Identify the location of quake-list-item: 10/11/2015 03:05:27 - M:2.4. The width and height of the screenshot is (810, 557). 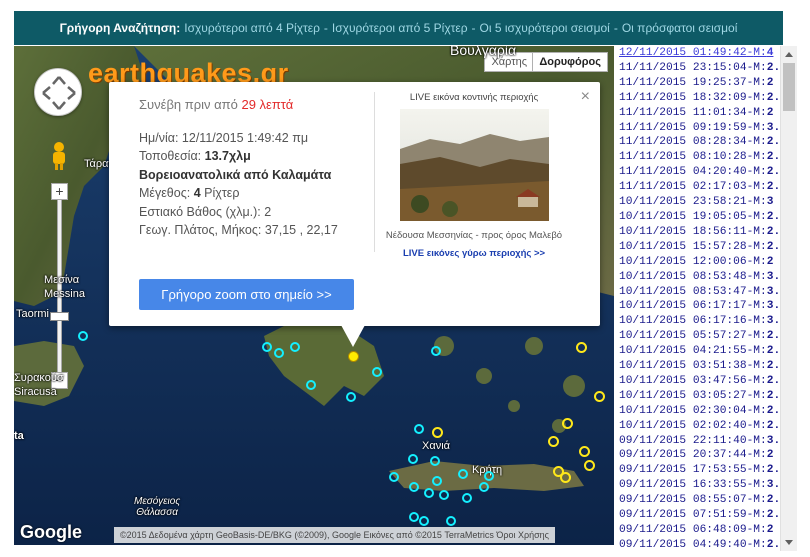
(699, 396).